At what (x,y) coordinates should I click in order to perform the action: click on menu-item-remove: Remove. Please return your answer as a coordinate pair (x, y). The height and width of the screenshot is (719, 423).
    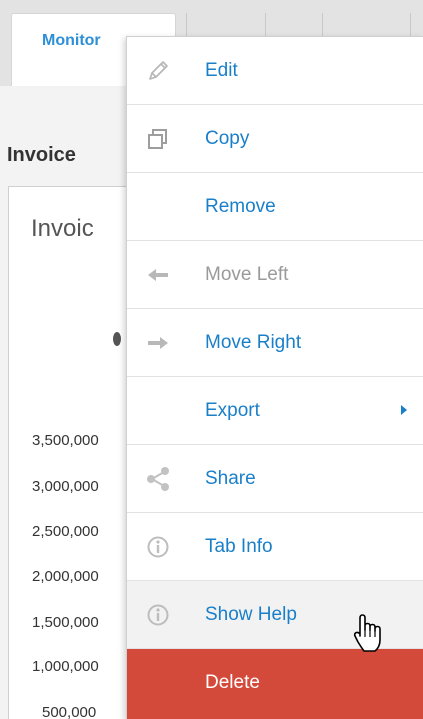
    Looking at the image, I should click on (275, 207).